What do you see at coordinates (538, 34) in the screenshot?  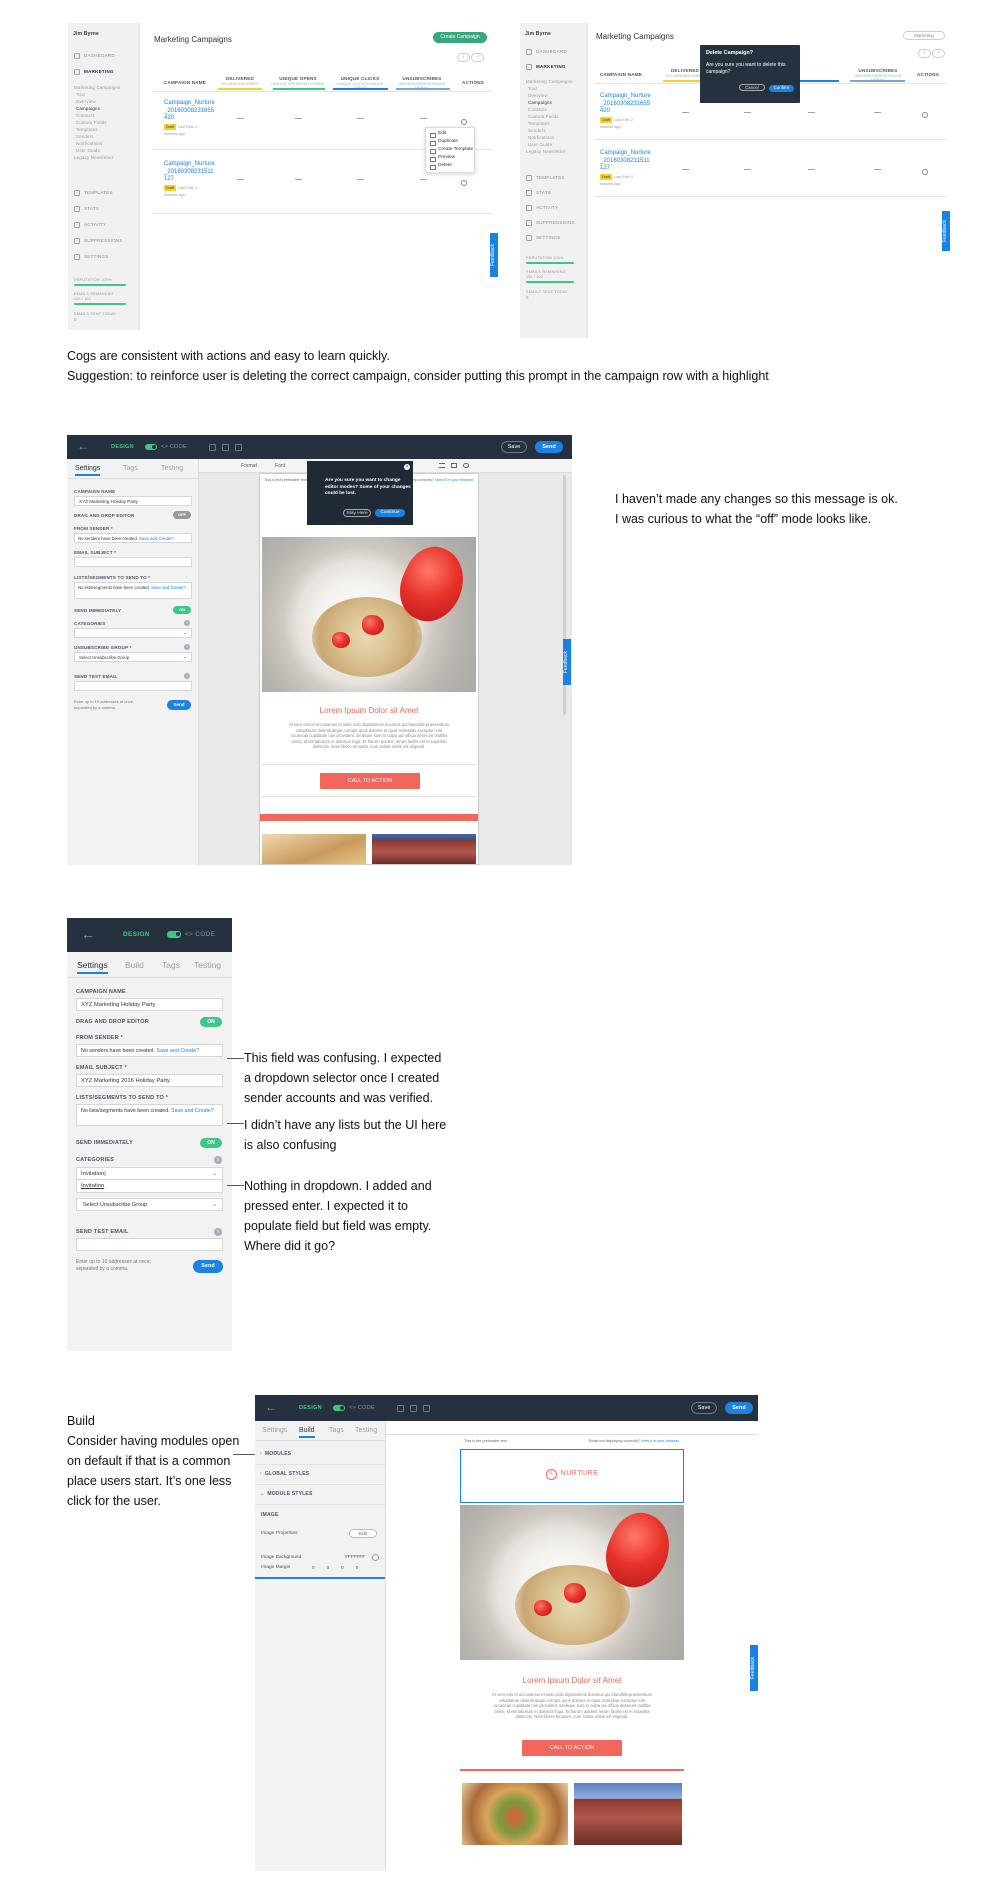 I see `user-name: Jim Byrne` at bounding box center [538, 34].